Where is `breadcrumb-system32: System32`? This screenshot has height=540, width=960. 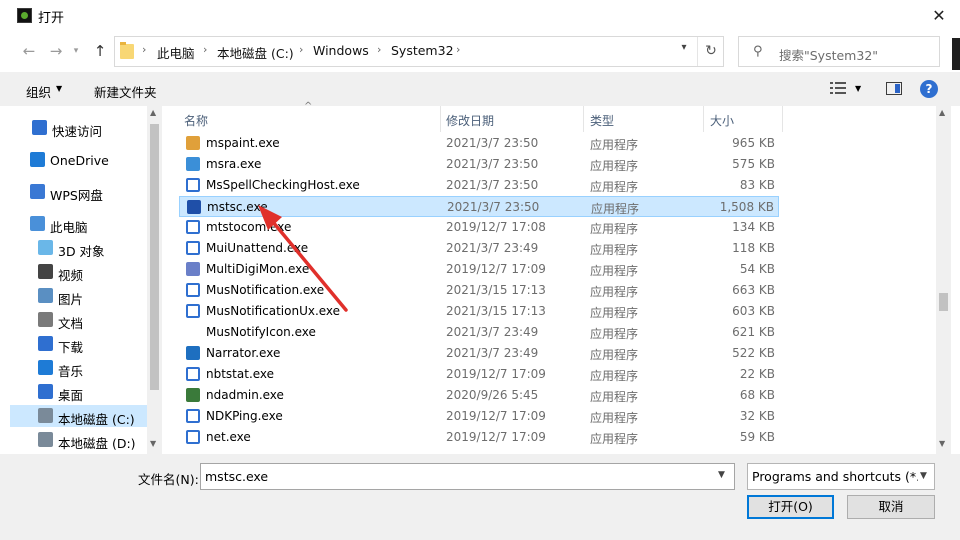
breadcrumb-system32: System32 is located at coordinates (422, 50).